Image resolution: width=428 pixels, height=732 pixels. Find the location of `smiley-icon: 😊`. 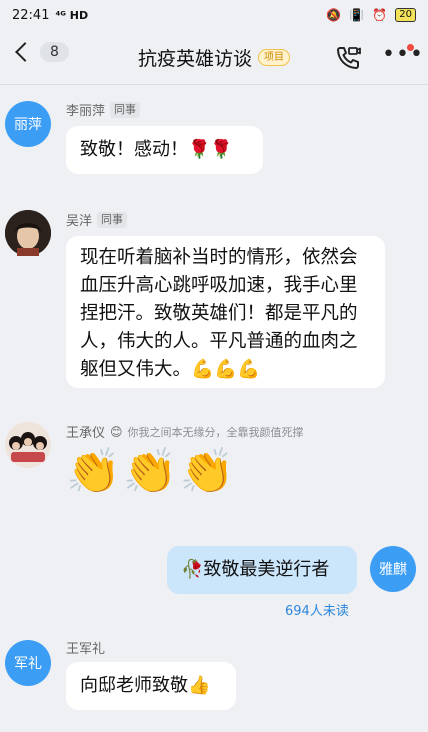

smiley-icon: 😊 is located at coordinates (116, 431).